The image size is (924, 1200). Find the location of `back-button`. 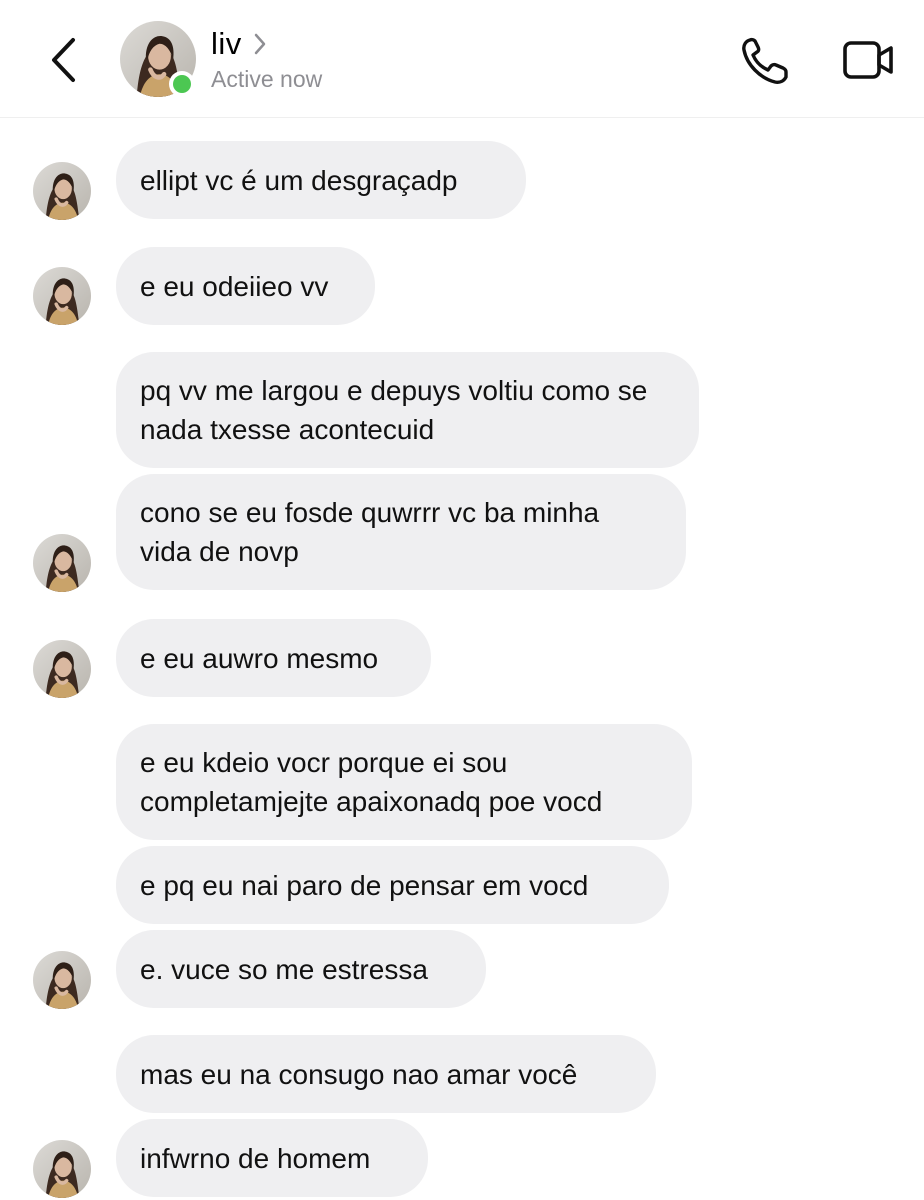

back-button is located at coordinates (65, 60).